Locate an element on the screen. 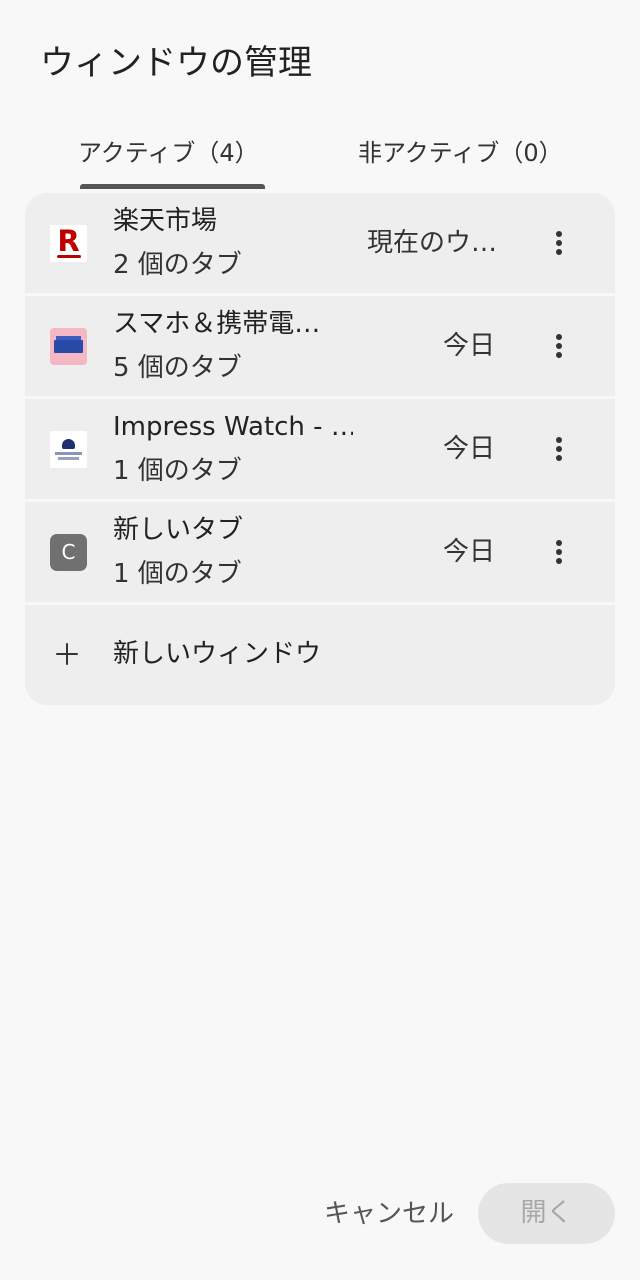  window-row-impress: Impress Watch - … 1 個のタブ 今日 is located at coordinates (320, 449).